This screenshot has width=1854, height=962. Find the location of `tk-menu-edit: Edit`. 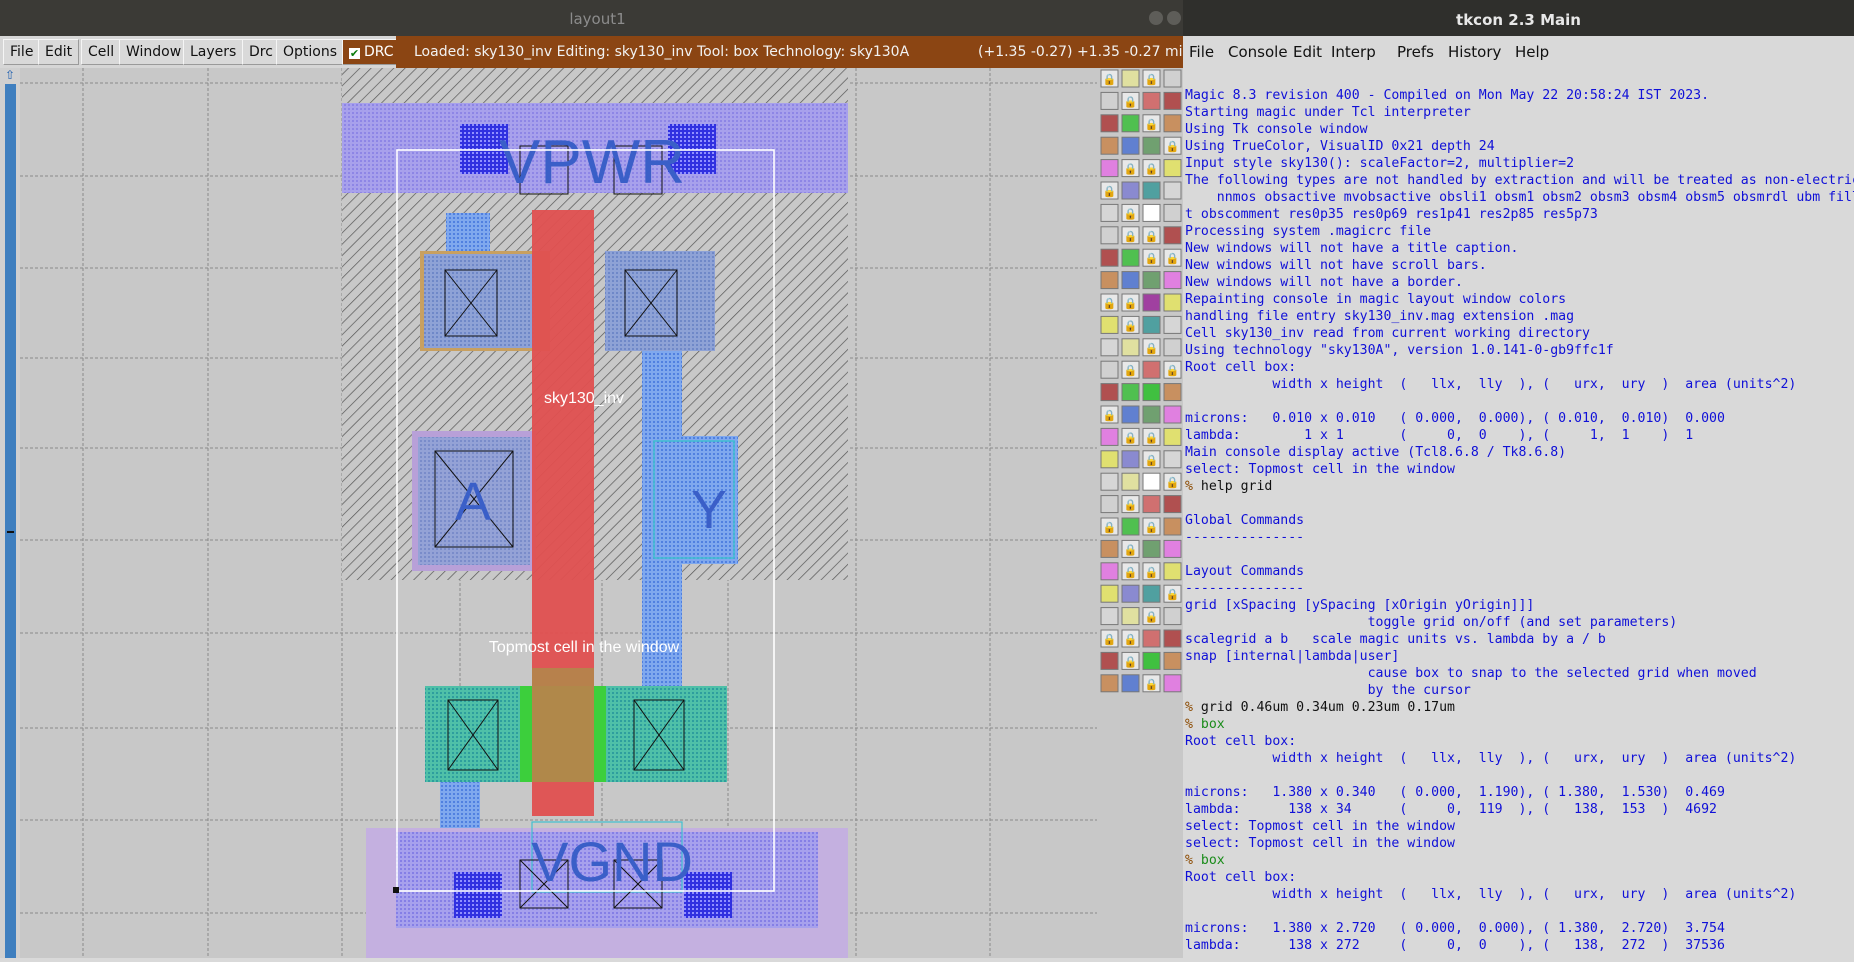

tk-menu-edit: Edit is located at coordinates (1307, 52).